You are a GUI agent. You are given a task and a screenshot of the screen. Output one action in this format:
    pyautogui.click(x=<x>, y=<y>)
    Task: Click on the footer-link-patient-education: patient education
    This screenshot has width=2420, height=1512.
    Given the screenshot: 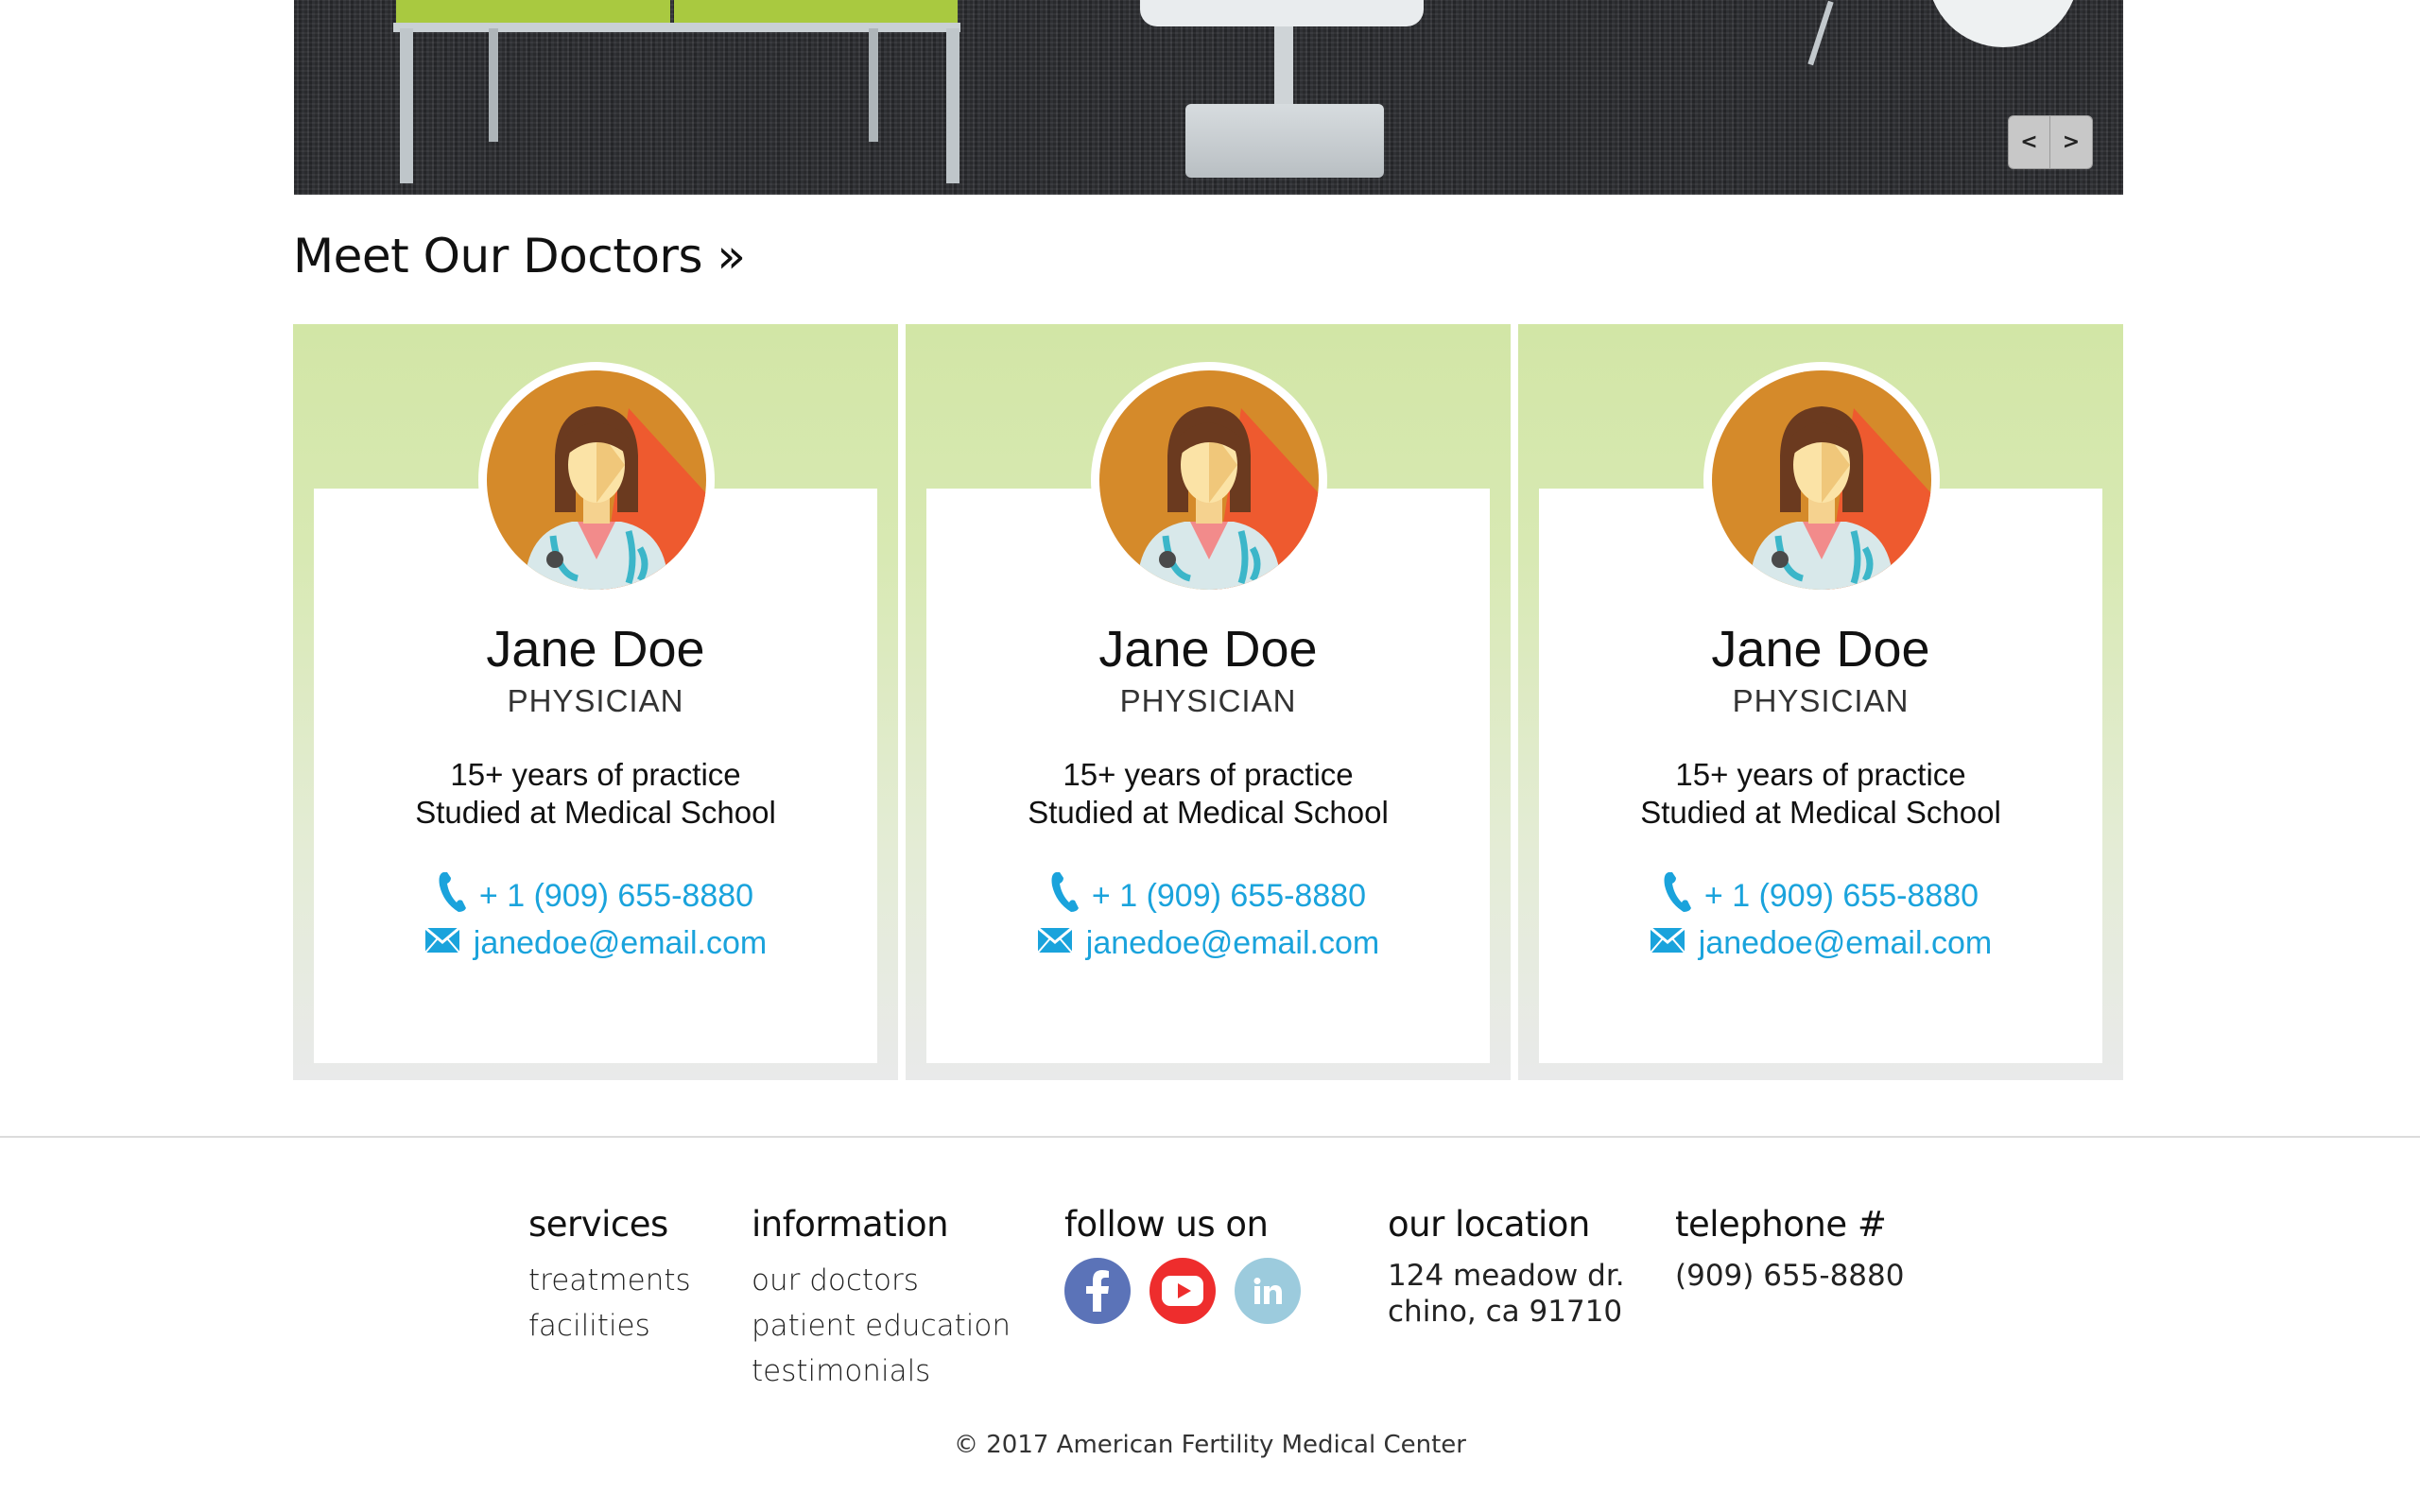 What is the action you would take?
    pyautogui.click(x=881, y=1326)
    